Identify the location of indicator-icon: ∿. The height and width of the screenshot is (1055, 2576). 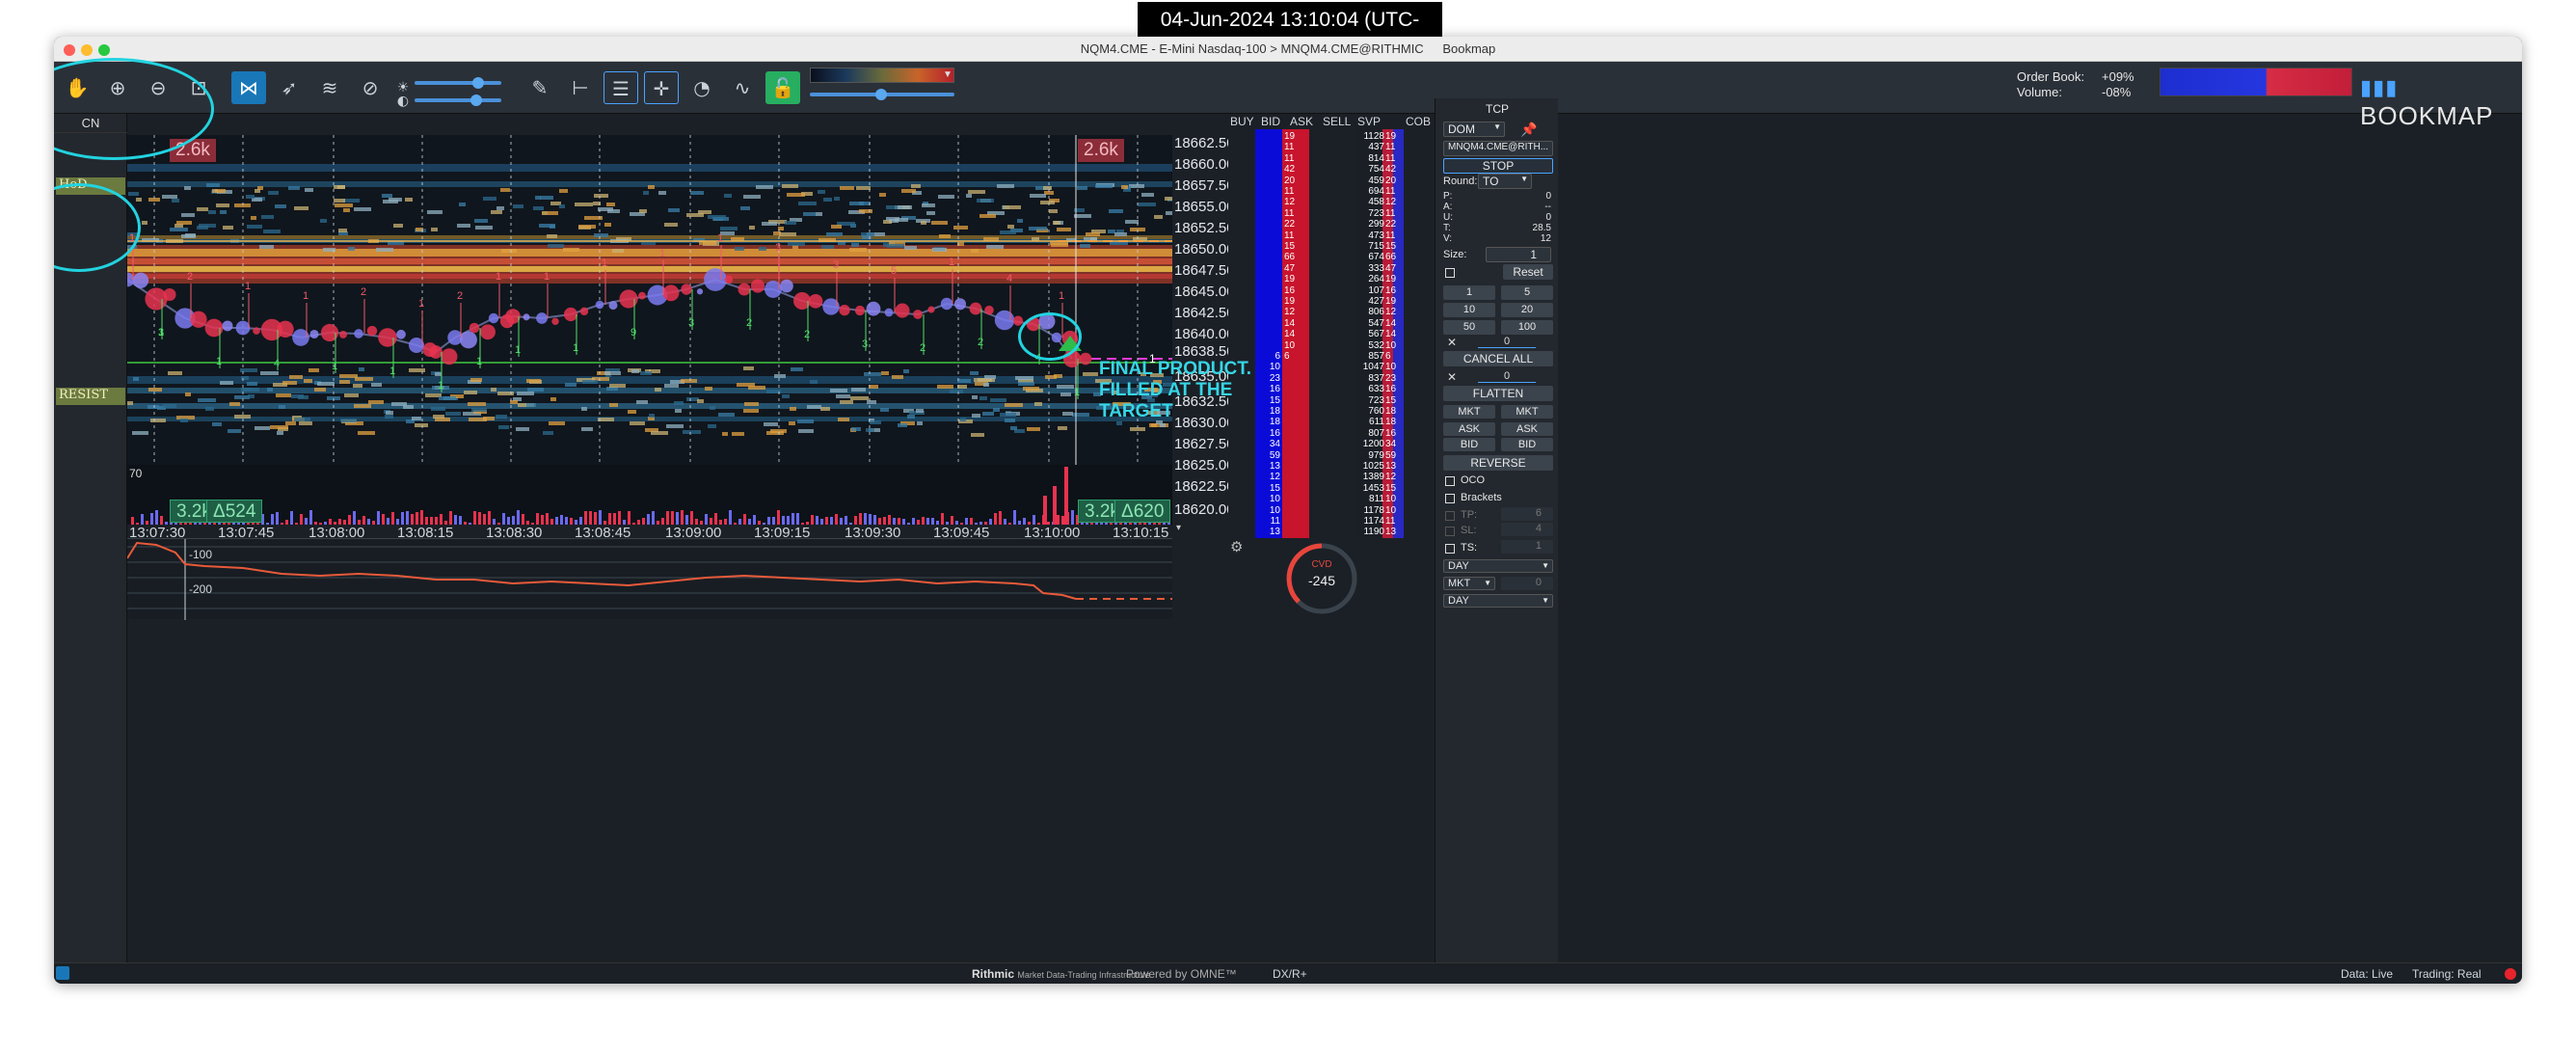
(742, 88).